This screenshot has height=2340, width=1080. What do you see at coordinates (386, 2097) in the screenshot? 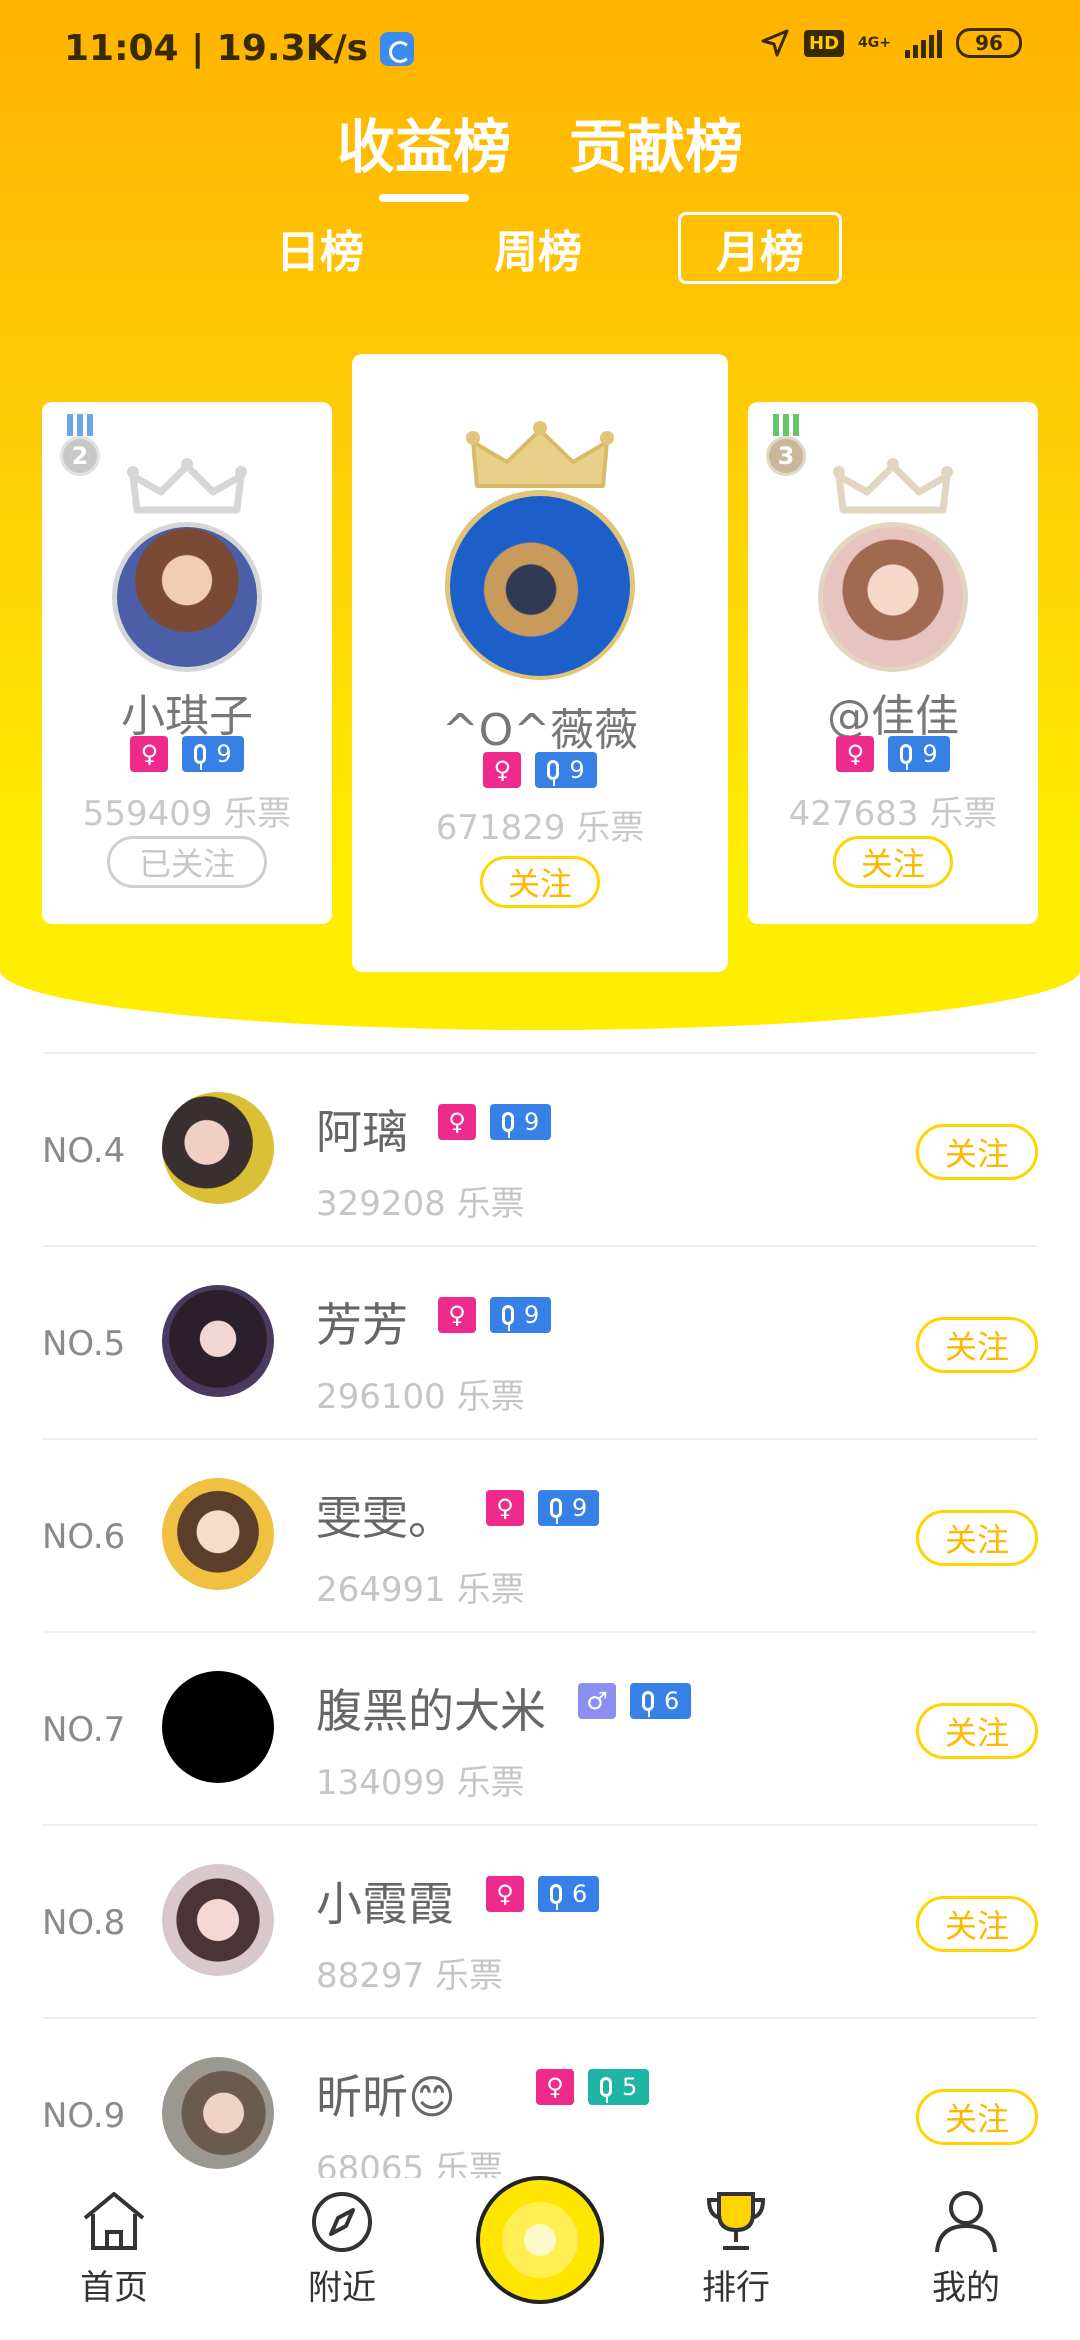
I see `user-name: 昕昕😊` at bounding box center [386, 2097].